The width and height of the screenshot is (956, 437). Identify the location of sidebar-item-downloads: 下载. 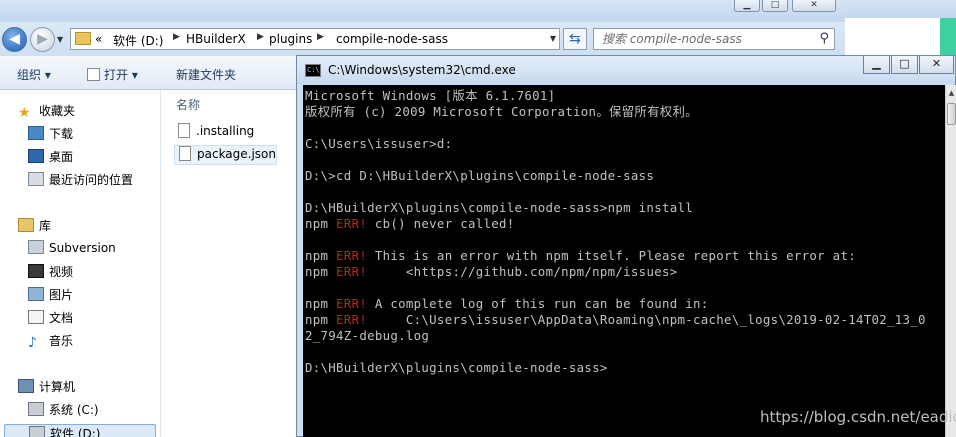
(50, 135).